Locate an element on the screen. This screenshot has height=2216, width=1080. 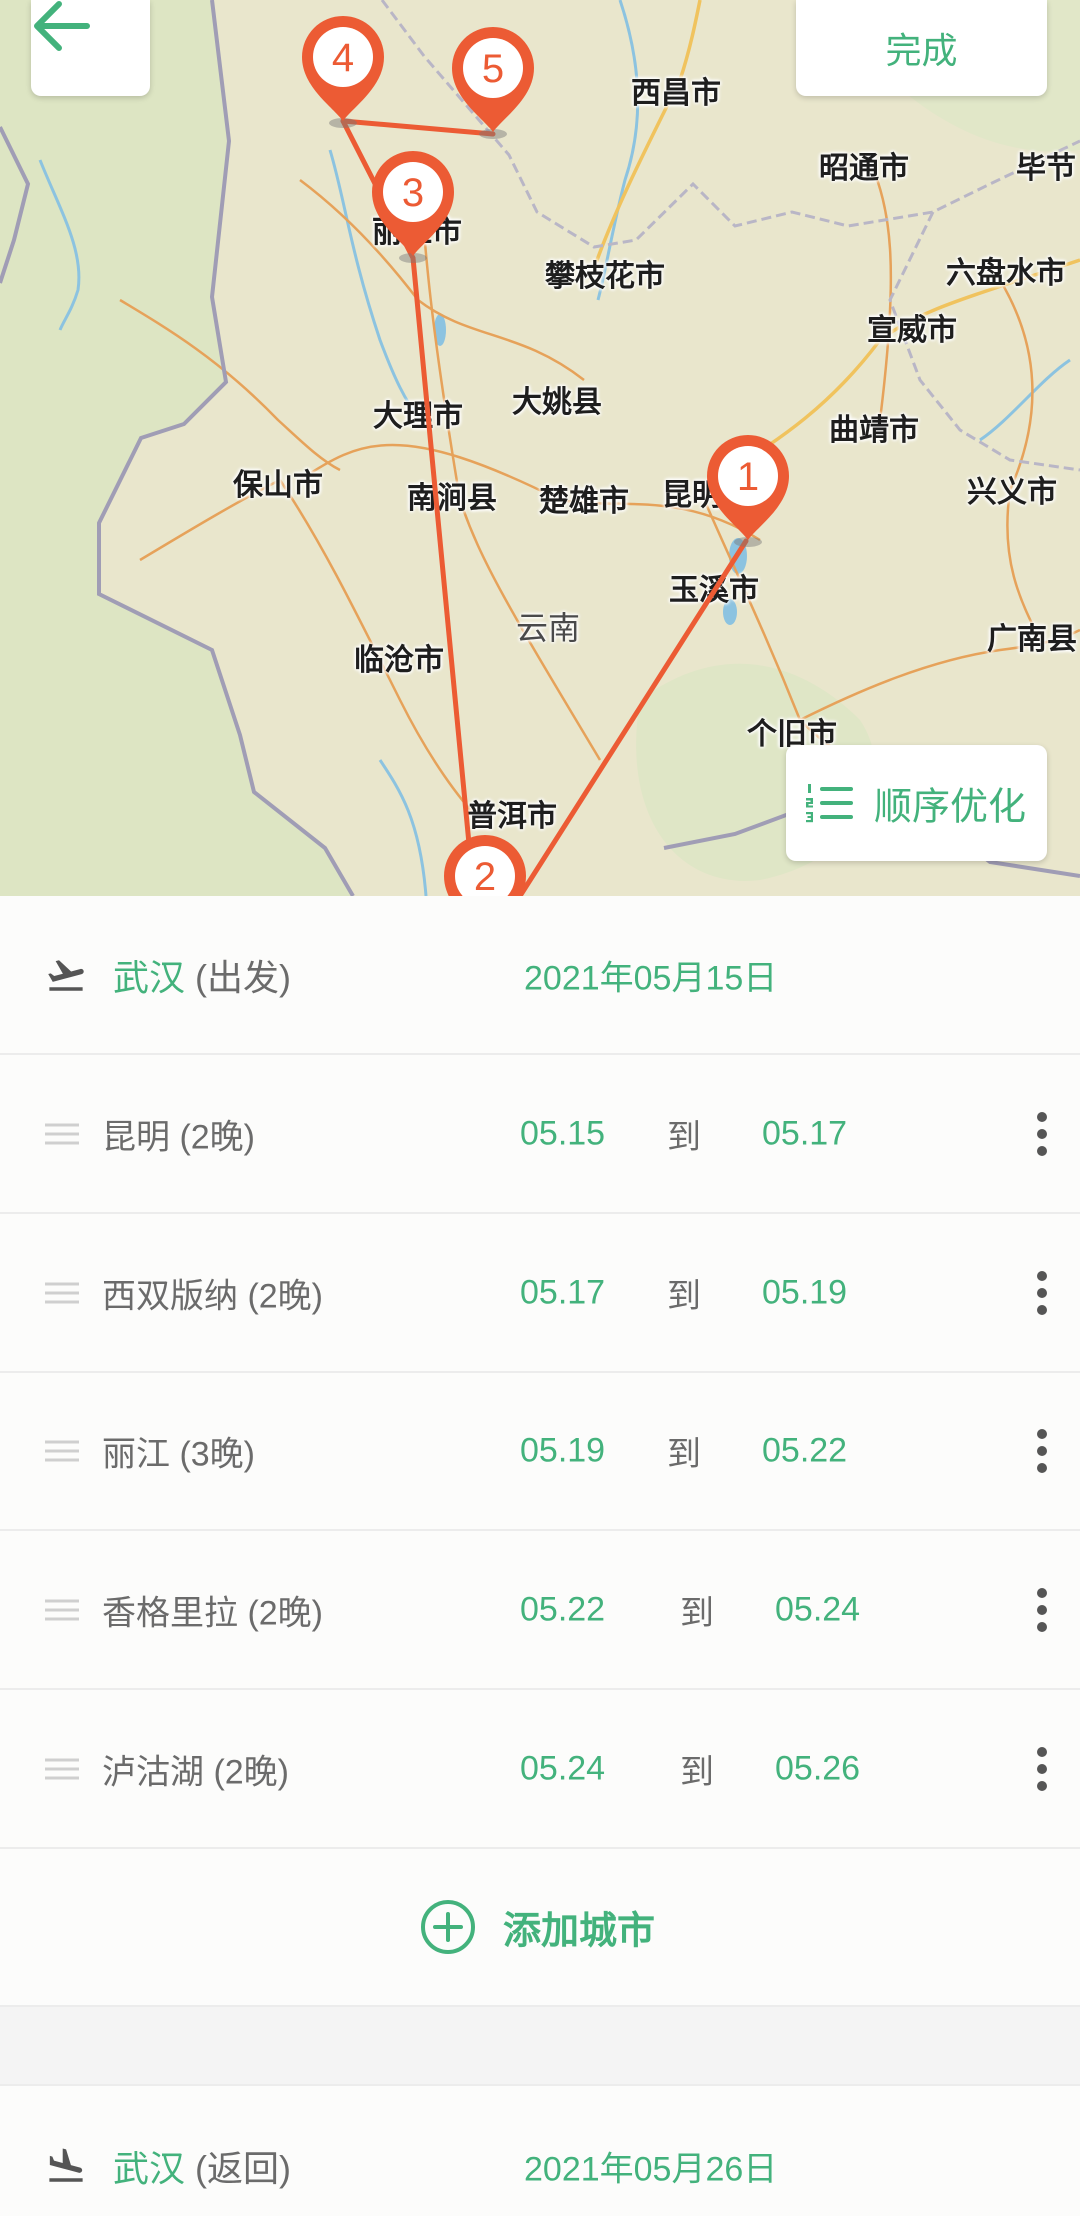
marker-number: 2 is located at coordinates (485, 875).